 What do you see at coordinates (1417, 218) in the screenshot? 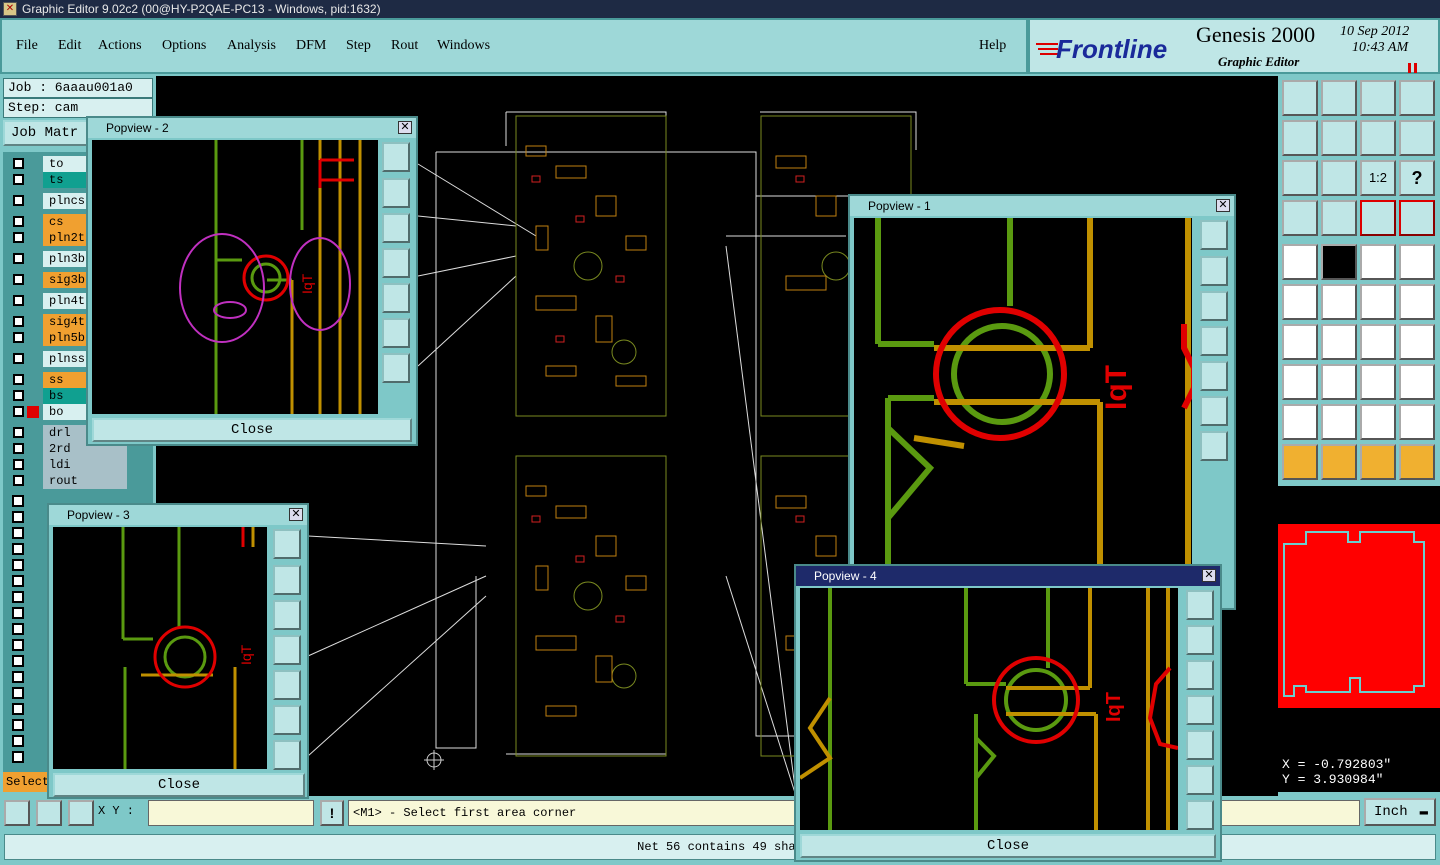
I see `net-select-icon` at bounding box center [1417, 218].